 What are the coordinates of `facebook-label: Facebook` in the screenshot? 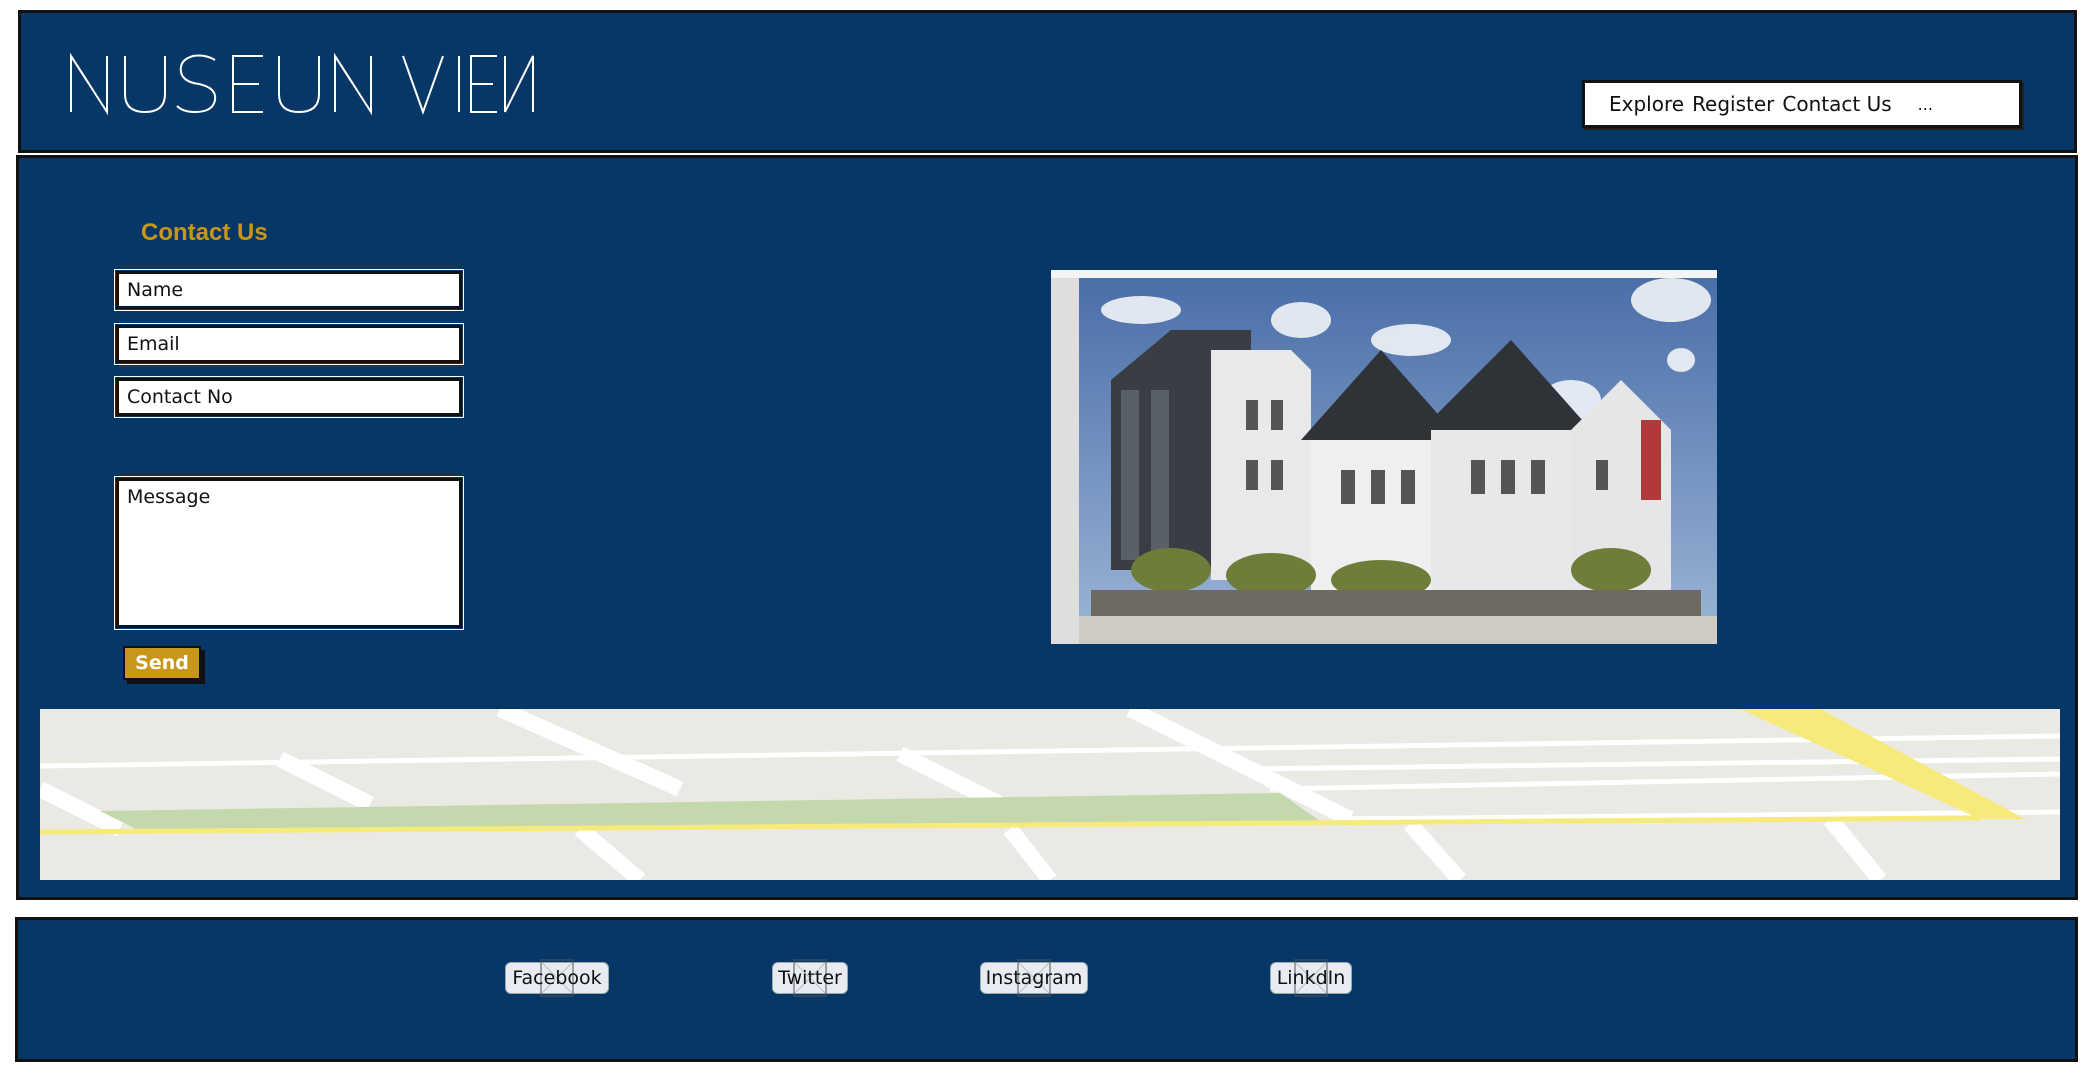 It's located at (557, 978).